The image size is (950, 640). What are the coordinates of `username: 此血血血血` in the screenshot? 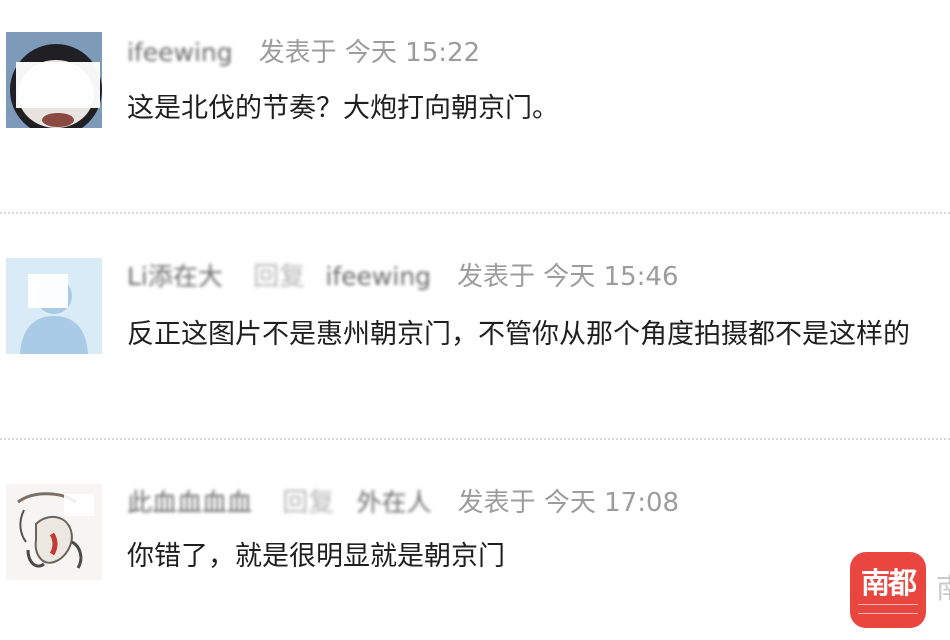 It's located at (189, 502).